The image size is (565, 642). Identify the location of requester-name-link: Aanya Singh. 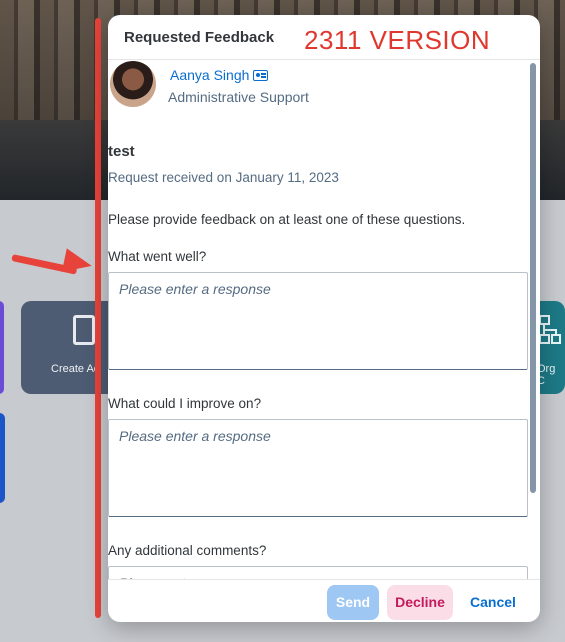
(209, 75).